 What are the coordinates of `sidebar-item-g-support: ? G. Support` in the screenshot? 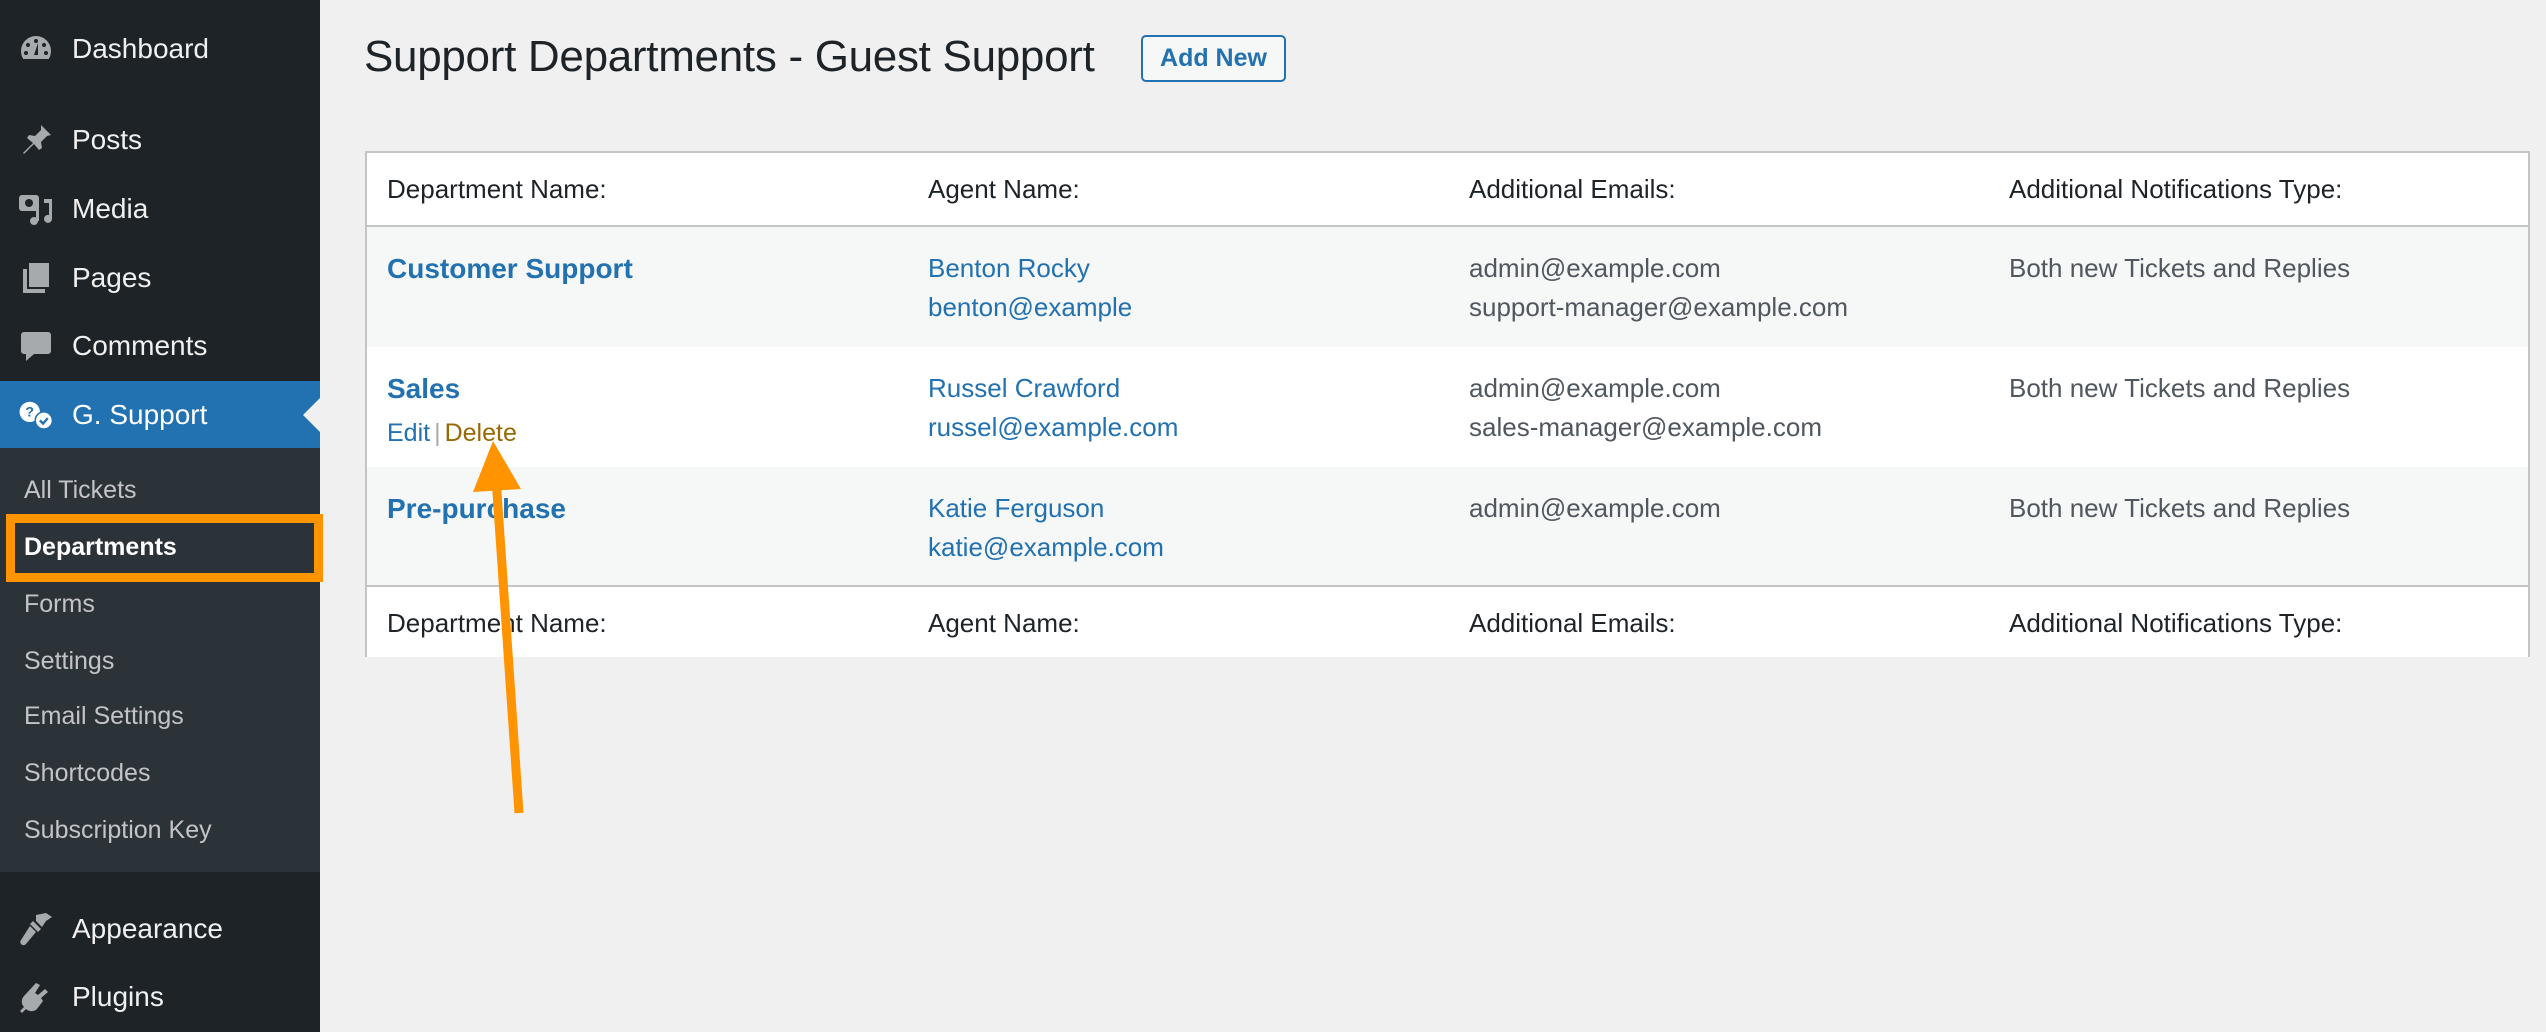 It's located at (160, 415).